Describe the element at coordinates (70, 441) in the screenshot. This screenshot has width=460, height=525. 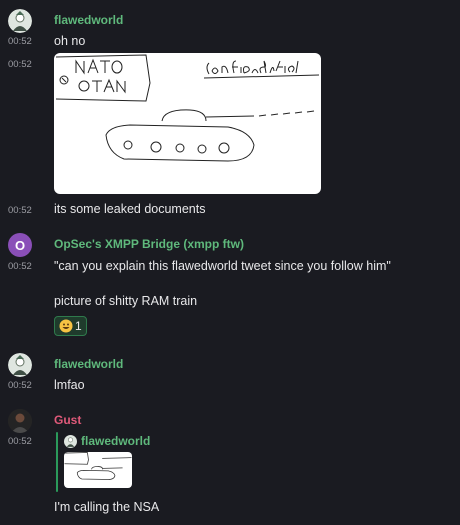
I see `reply-avatar-icon` at that location.